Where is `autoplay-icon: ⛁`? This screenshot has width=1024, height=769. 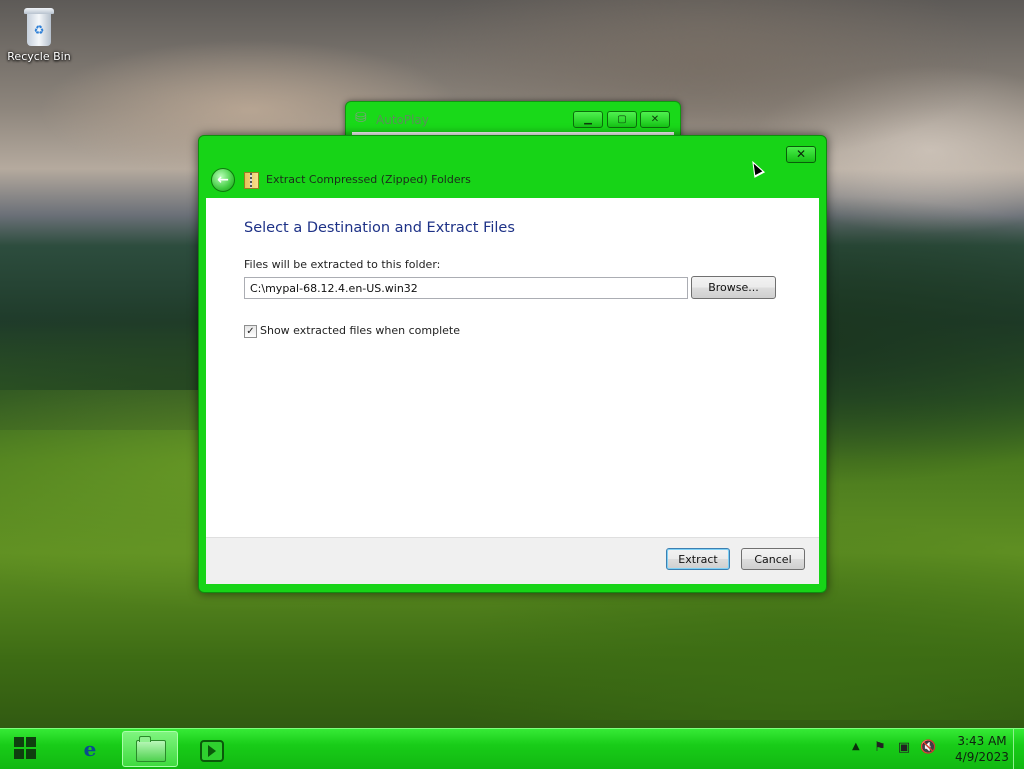 autoplay-icon: ⛁ is located at coordinates (361, 118).